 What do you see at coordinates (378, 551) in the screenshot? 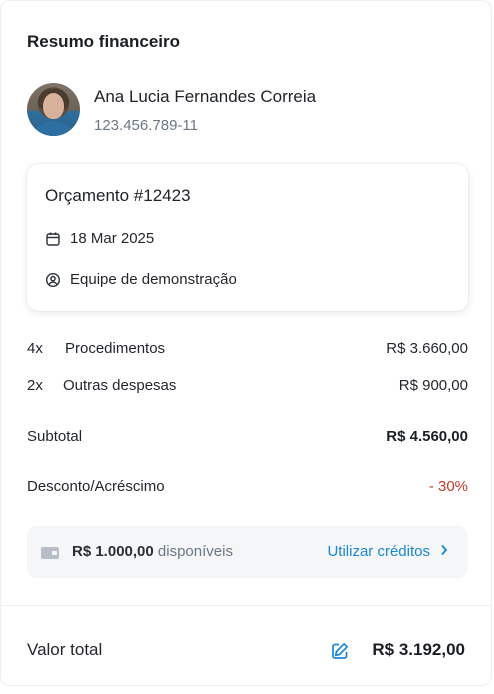
I see `use-credits-label: Utilizar créditos` at bounding box center [378, 551].